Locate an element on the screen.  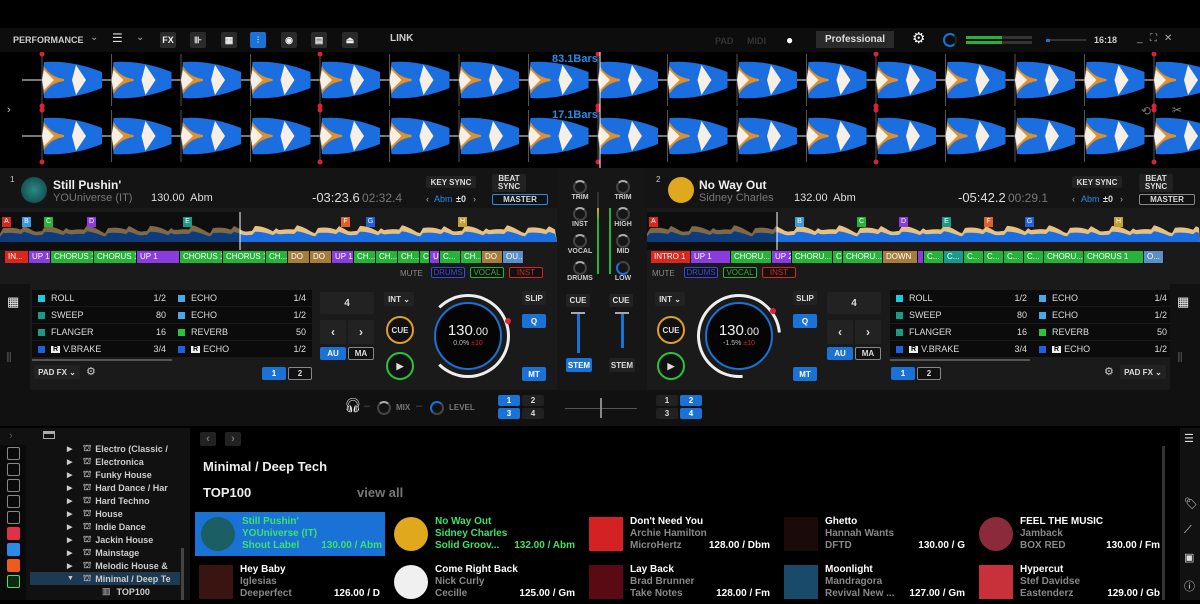
deck1-key-sync-button: KEY SYNC is located at coordinates (451, 182).